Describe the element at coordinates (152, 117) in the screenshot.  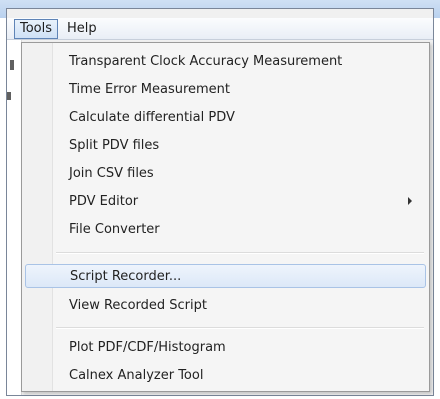
I see `menu-item-label: Calculate differential PDV` at that location.